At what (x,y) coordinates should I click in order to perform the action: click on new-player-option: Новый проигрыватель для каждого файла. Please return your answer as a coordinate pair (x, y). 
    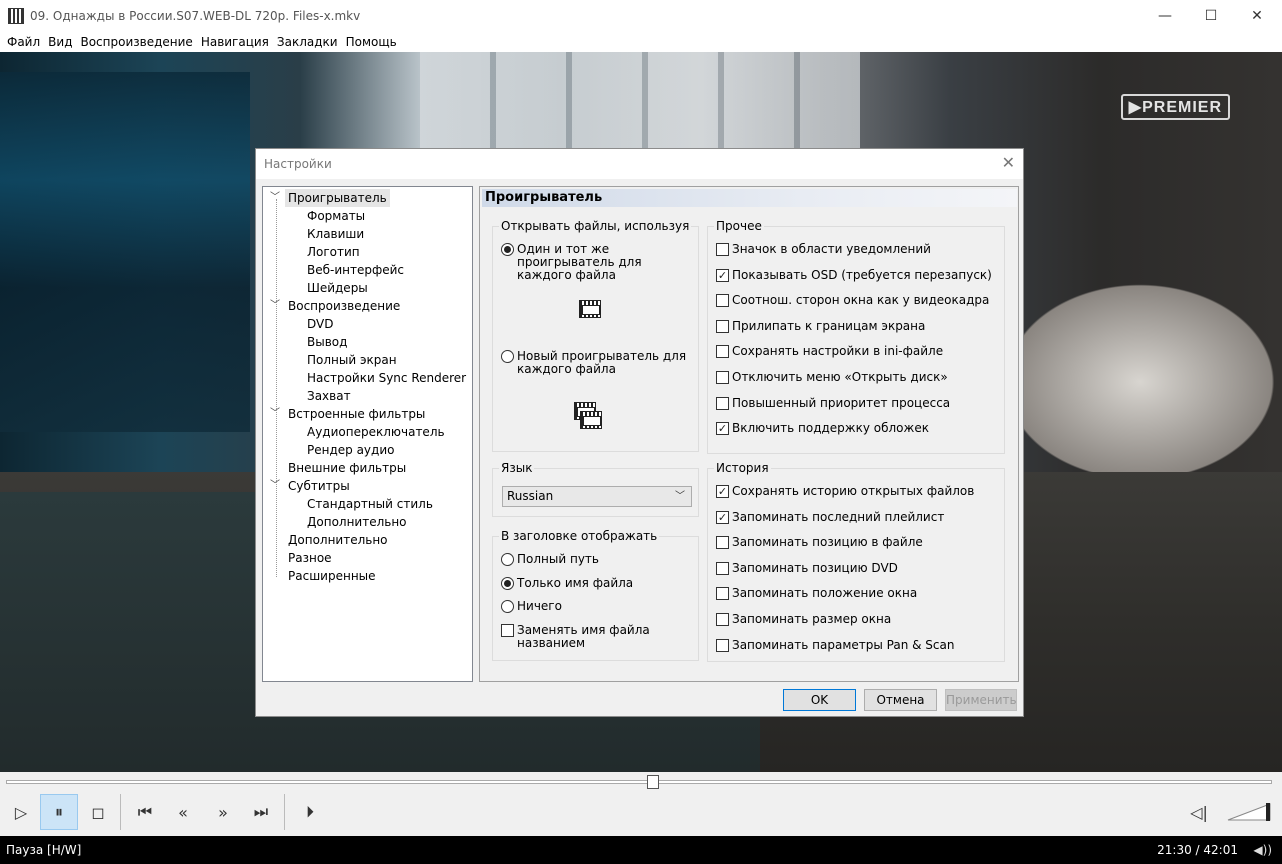
    Looking at the image, I should click on (598, 363).